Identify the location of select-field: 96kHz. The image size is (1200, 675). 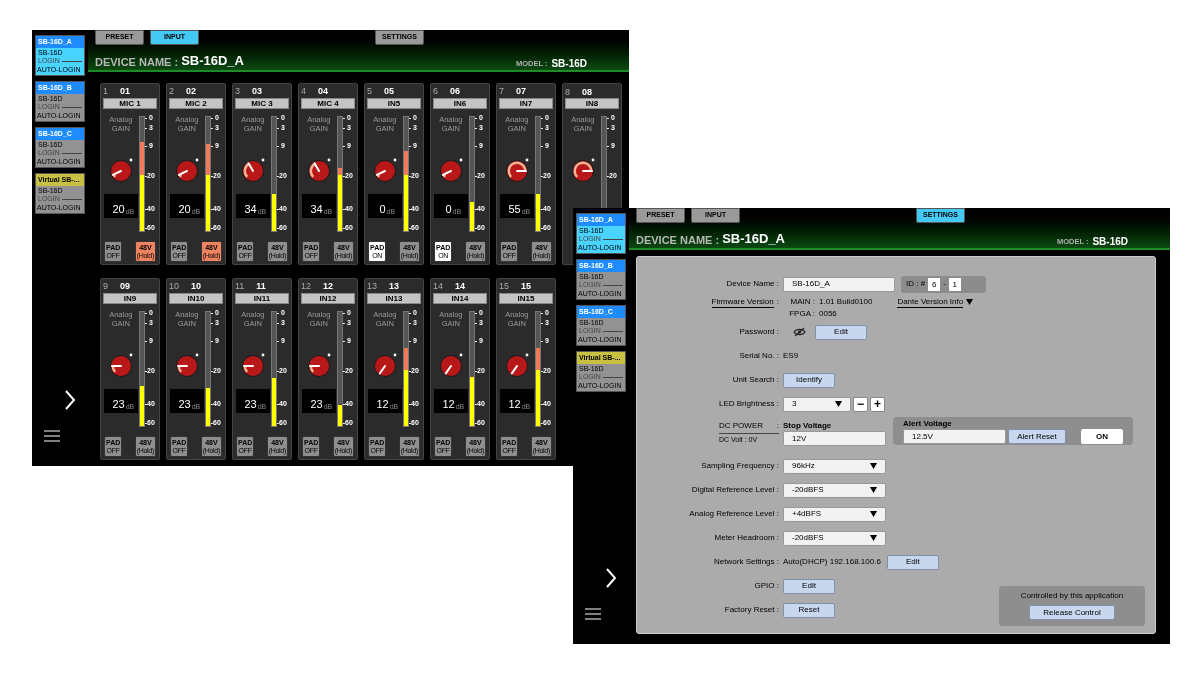
(834, 466).